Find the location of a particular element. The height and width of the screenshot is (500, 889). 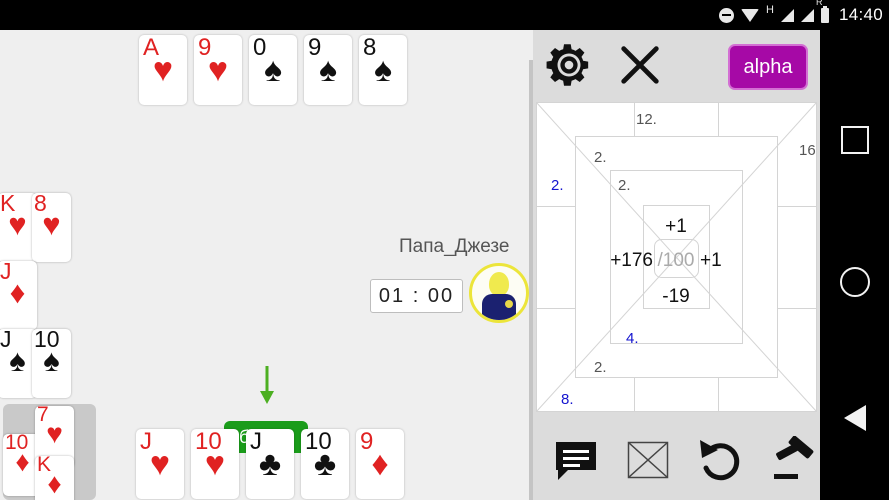

android-nav-bar is located at coordinates (854, 265).